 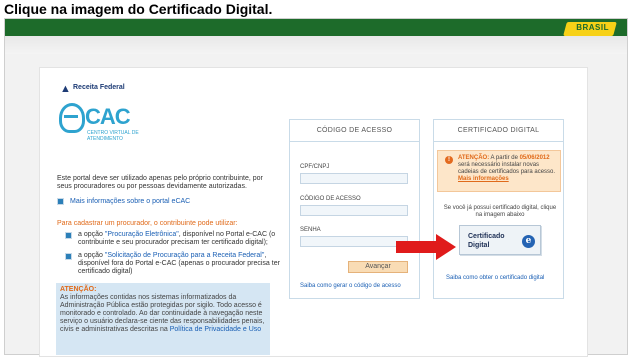 I want to click on procuracao-eletronica-link: "Procuração Eletrônica", so click(x=142, y=234).